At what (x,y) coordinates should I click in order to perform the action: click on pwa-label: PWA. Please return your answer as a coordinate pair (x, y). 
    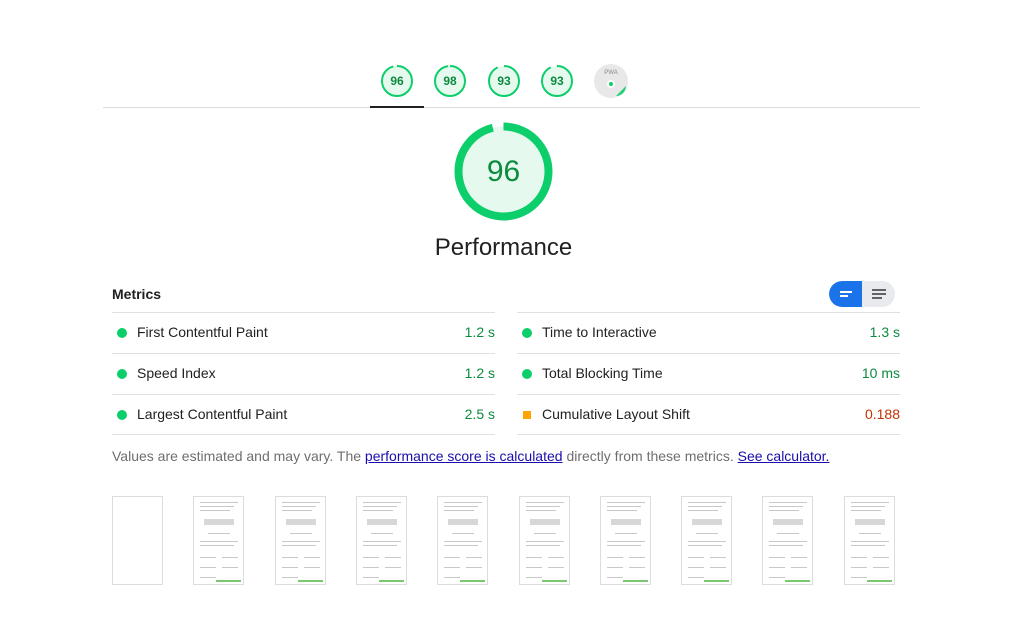
    Looking at the image, I should click on (611, 73).